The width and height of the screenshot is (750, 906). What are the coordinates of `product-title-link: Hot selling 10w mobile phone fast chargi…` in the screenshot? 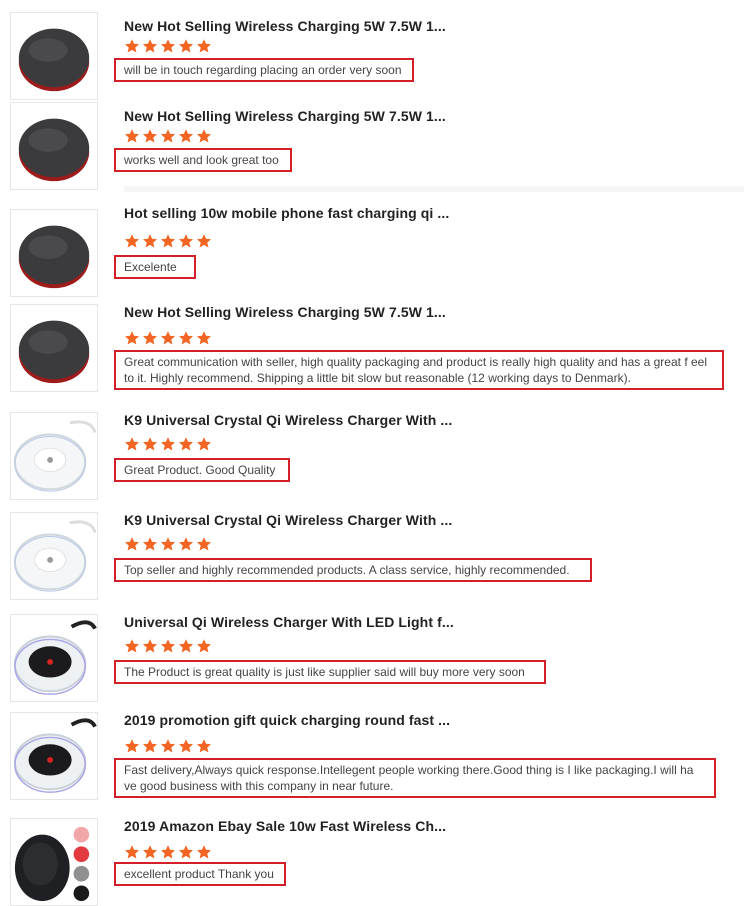 It's located at (286, 213).